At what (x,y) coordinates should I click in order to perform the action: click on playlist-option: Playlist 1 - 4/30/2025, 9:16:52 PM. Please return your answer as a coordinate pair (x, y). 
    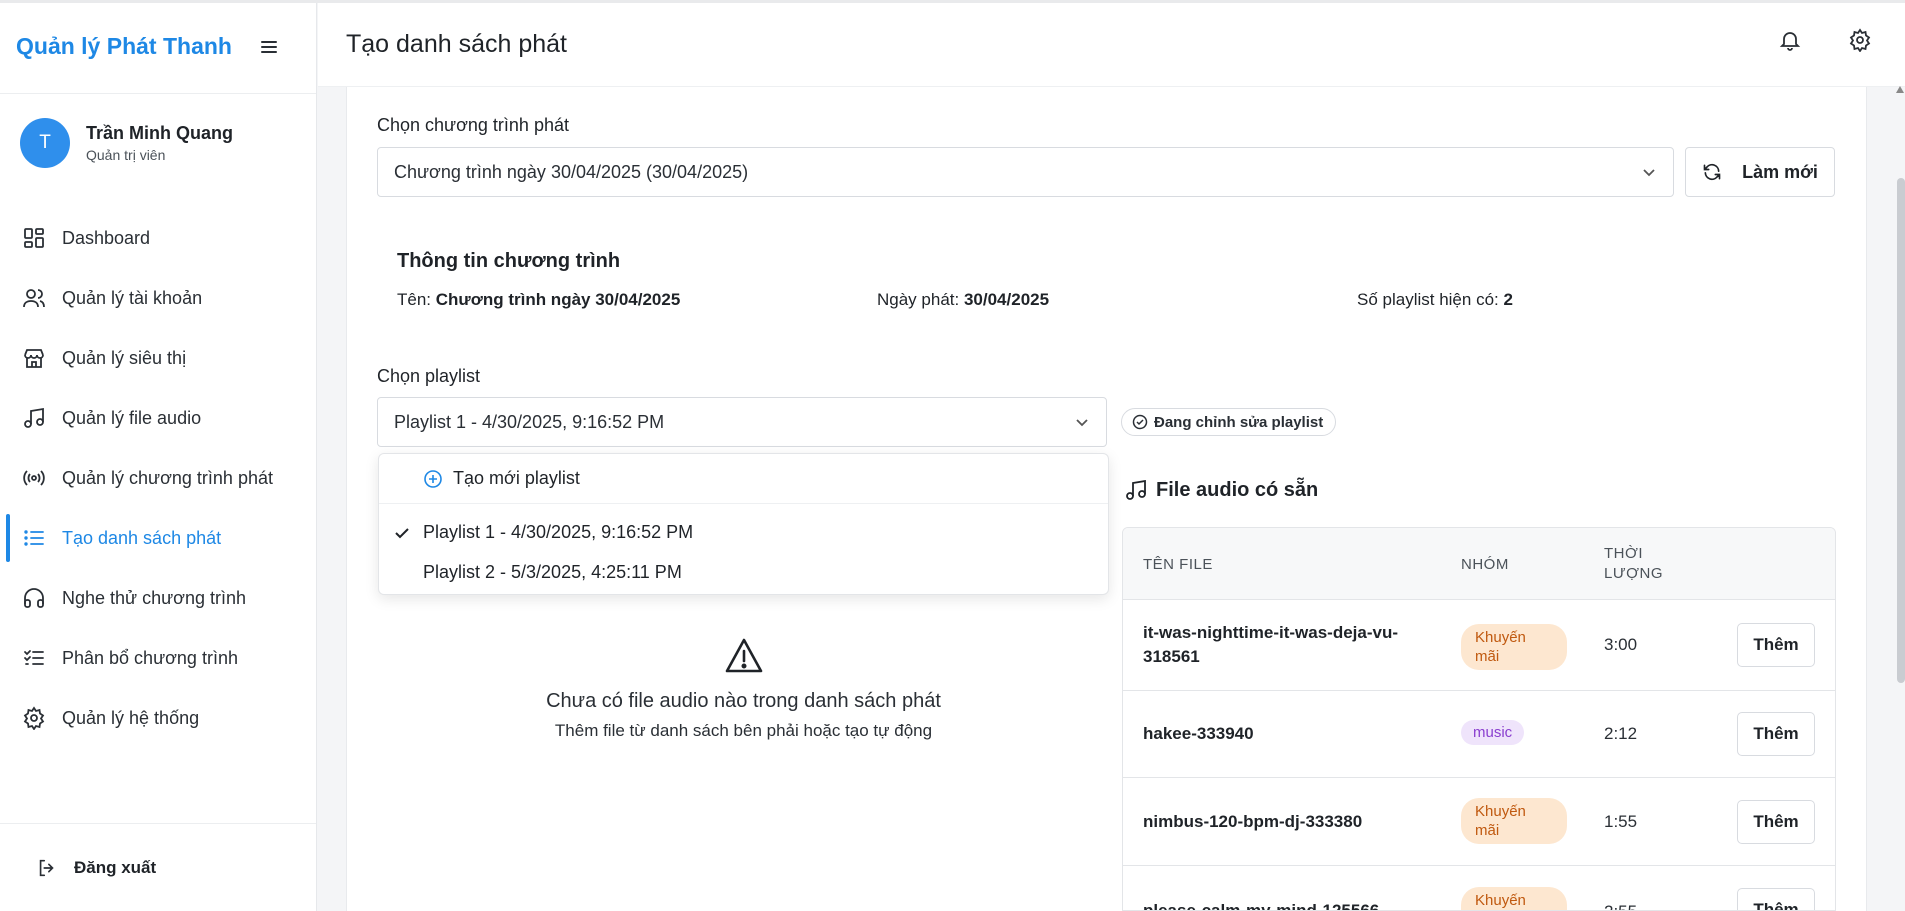
    Looking at the image, I should click on (743, 532).